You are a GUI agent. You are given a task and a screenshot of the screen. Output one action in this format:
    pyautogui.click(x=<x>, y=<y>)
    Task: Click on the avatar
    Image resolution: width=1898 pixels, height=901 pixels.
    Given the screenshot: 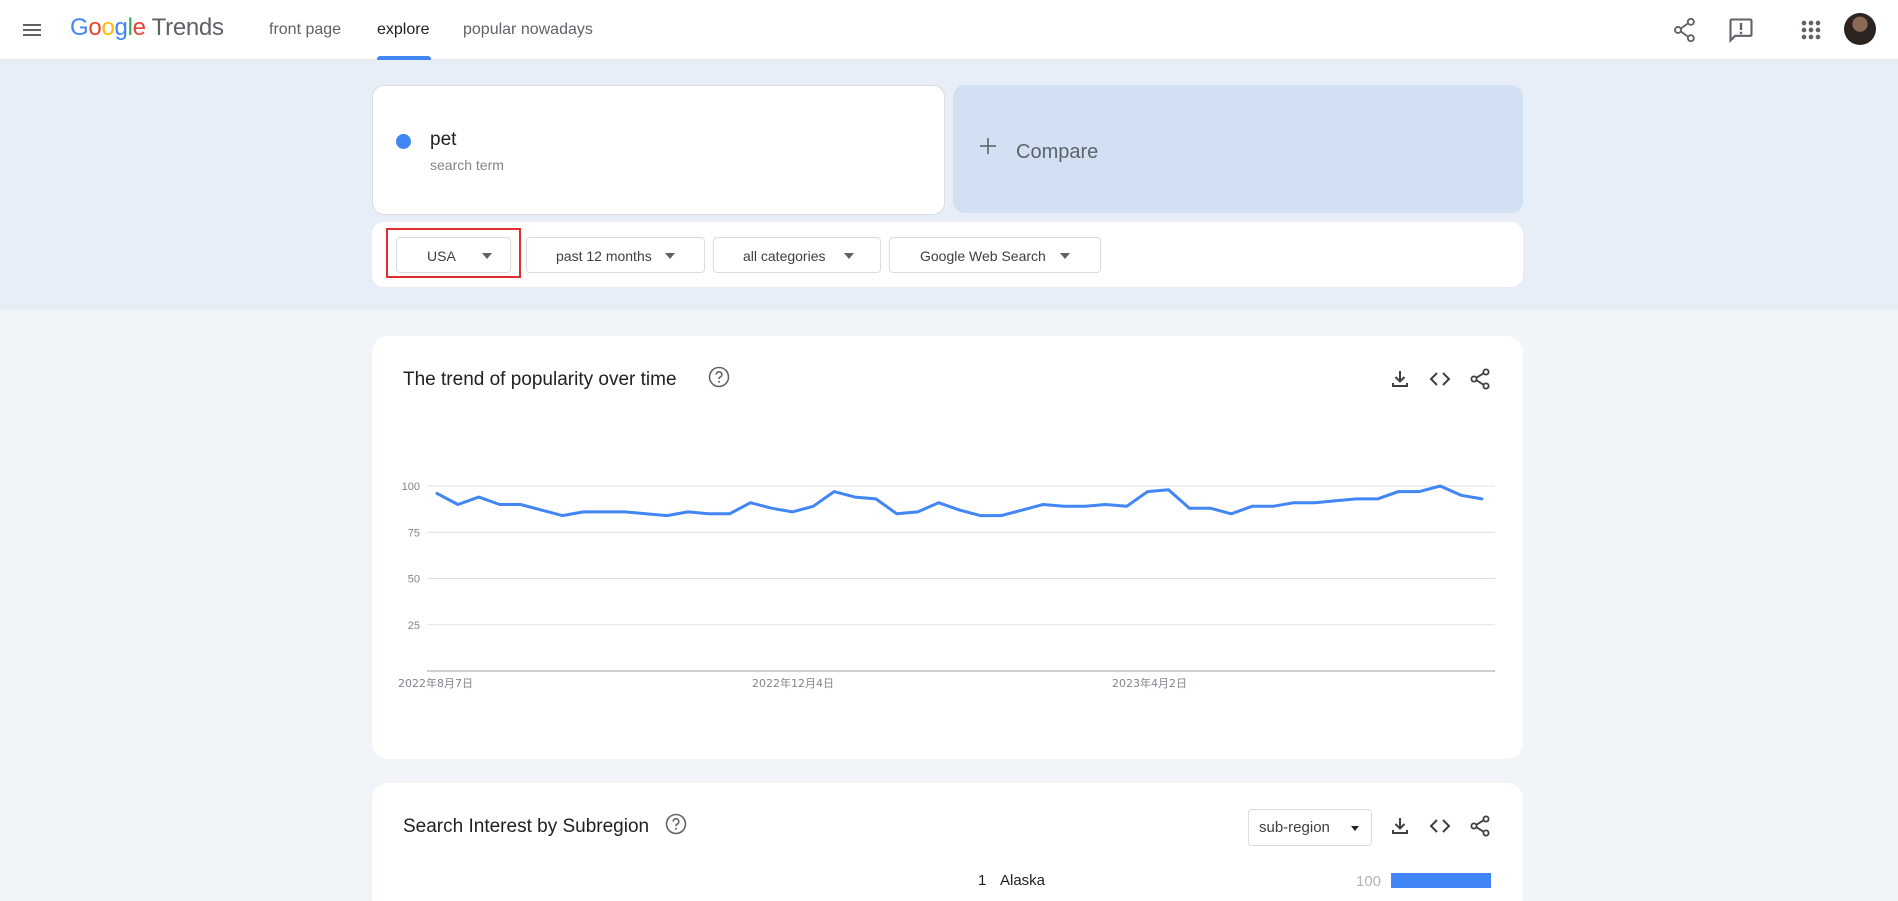 What is the action you would take?
    pyautogui.click(x=1860, y=29)
    